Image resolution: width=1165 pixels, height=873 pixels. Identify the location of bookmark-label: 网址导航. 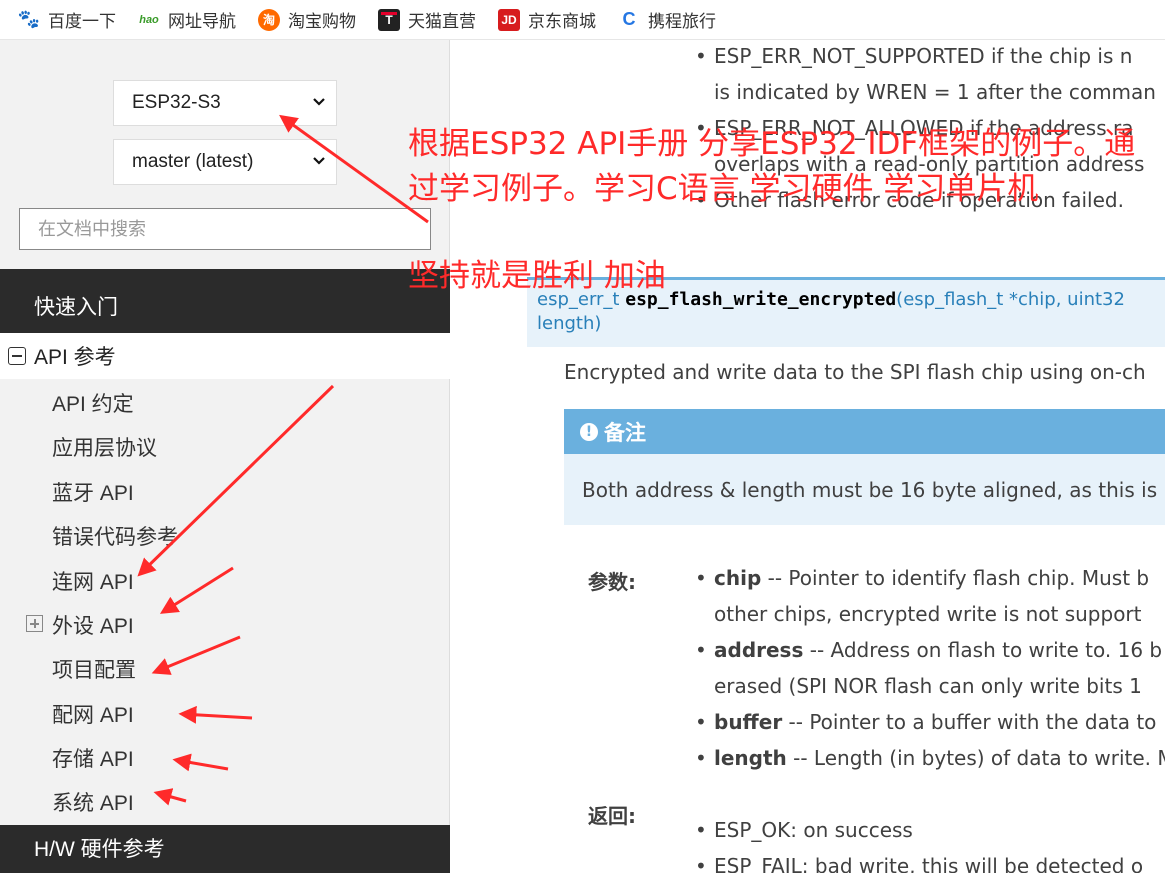
(202, 21).